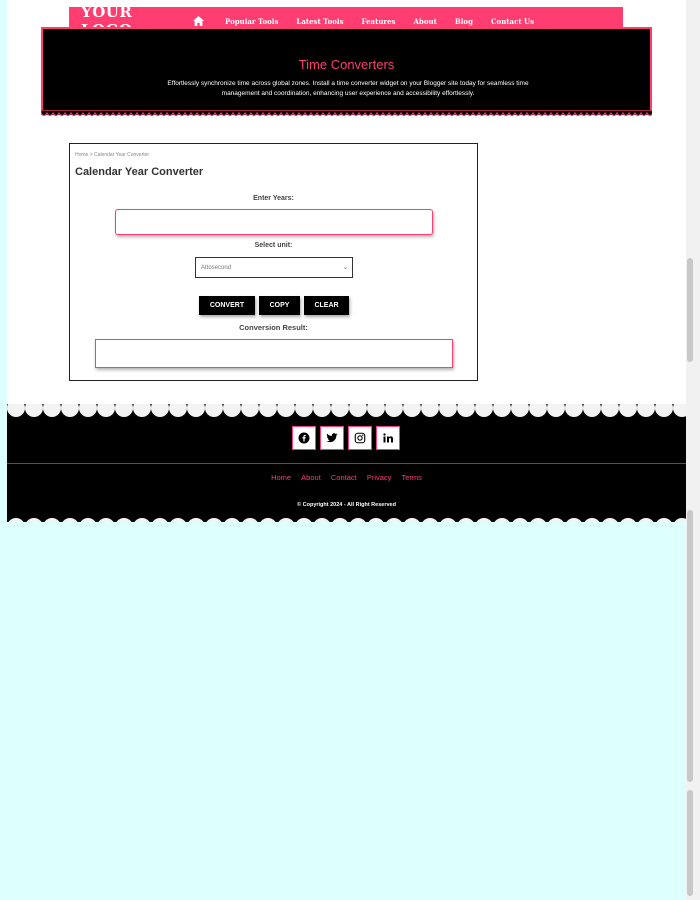 The height and width of the screenshot is (900, 700). I want to click on footer-link-privacy: Privacy, so click(379, 477).